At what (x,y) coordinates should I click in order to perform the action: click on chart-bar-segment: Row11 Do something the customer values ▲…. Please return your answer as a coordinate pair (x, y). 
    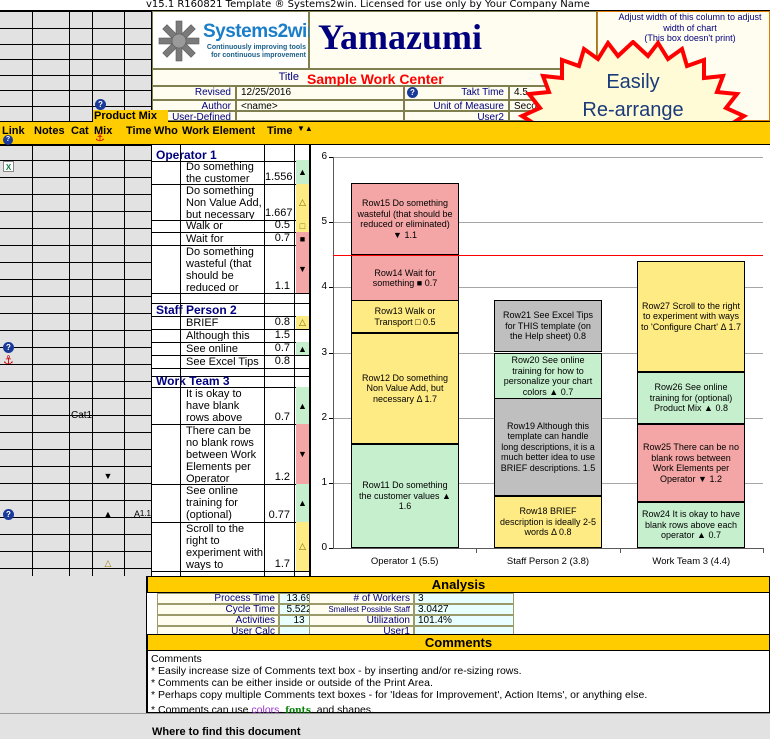
    Looking at the image, I should click on (405, 496).